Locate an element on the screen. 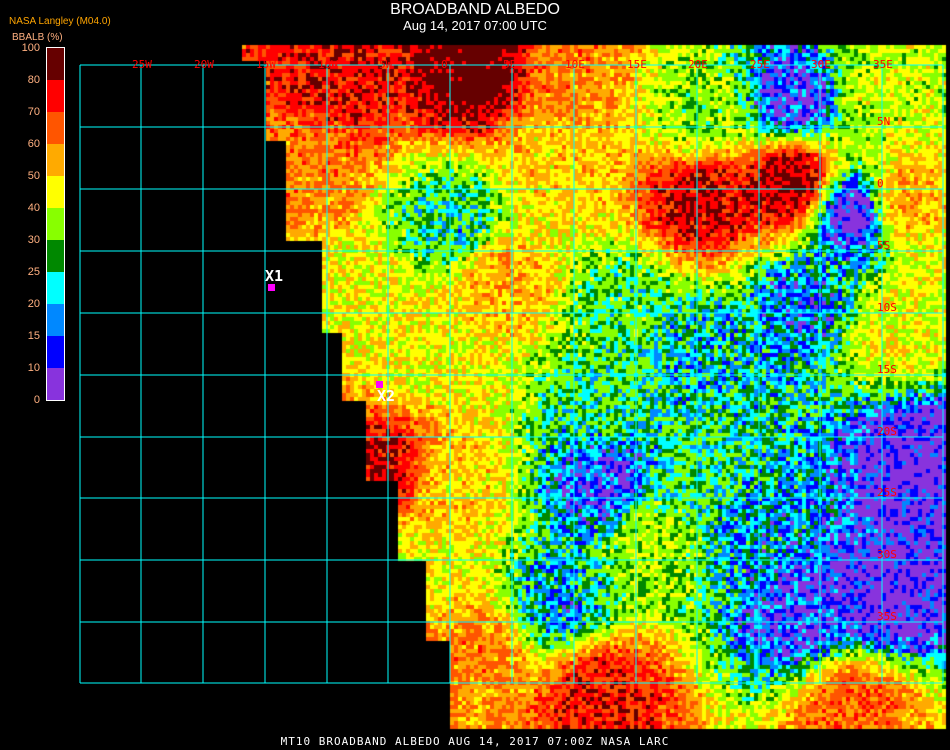 The image size is (950, 750). legend-tick-label: 50 is located at coordinates (33, 176).